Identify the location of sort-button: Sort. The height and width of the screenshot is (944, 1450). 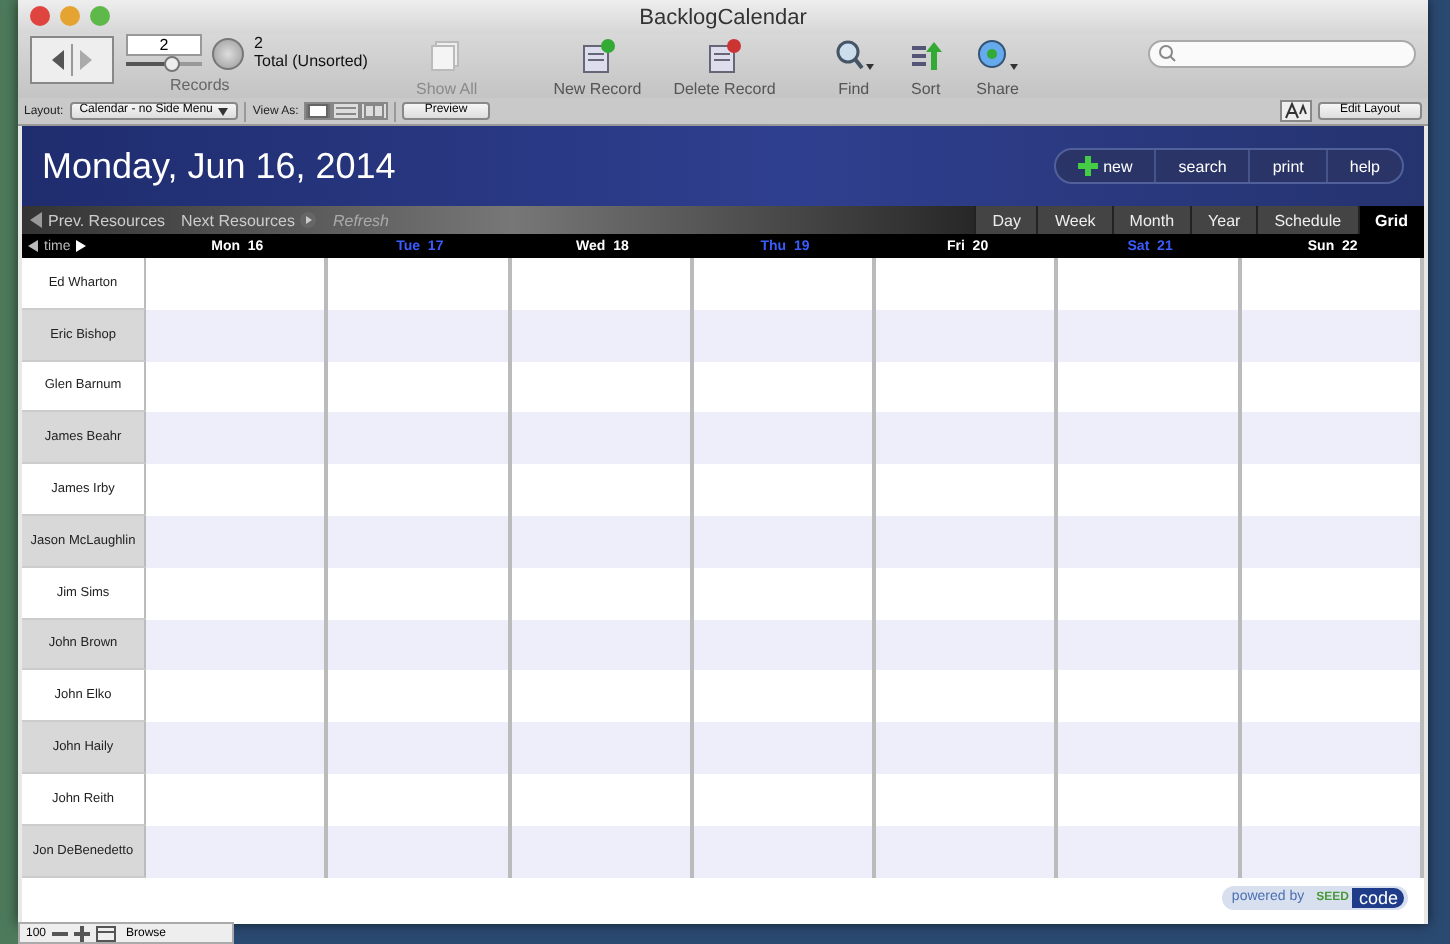
(925, 68).